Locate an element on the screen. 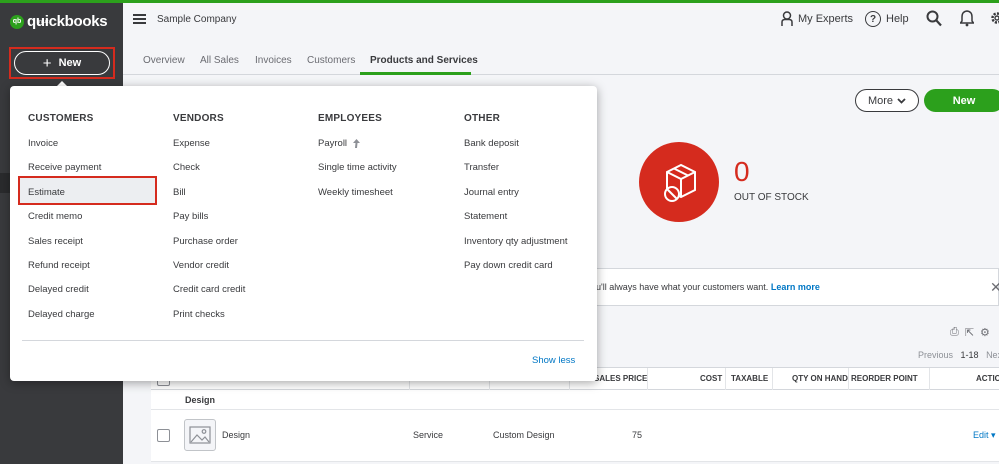 Image resolution: width=999 pixels, height=464 pixels. out-of-stock-label: OUT OF STOCK is located at coordinates (771, 197).